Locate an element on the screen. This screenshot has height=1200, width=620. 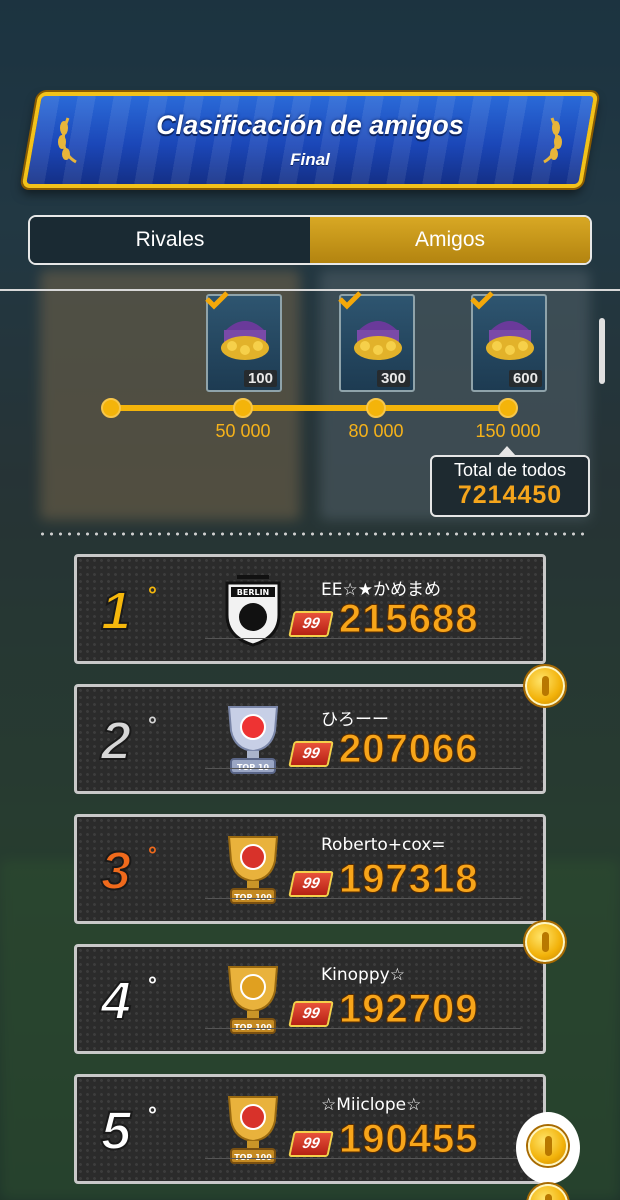
scrollbar is located at coordinates (602, 351).